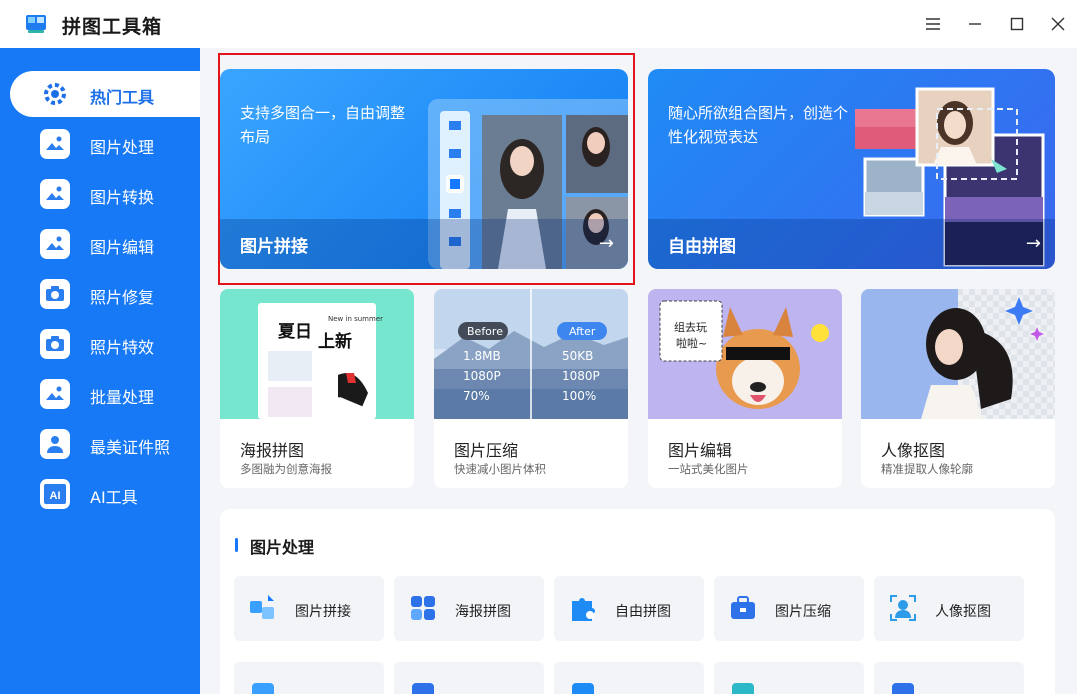 The image size is (1077, 694). I want to click on tool-label: 图片拼接, so click(323, 612).